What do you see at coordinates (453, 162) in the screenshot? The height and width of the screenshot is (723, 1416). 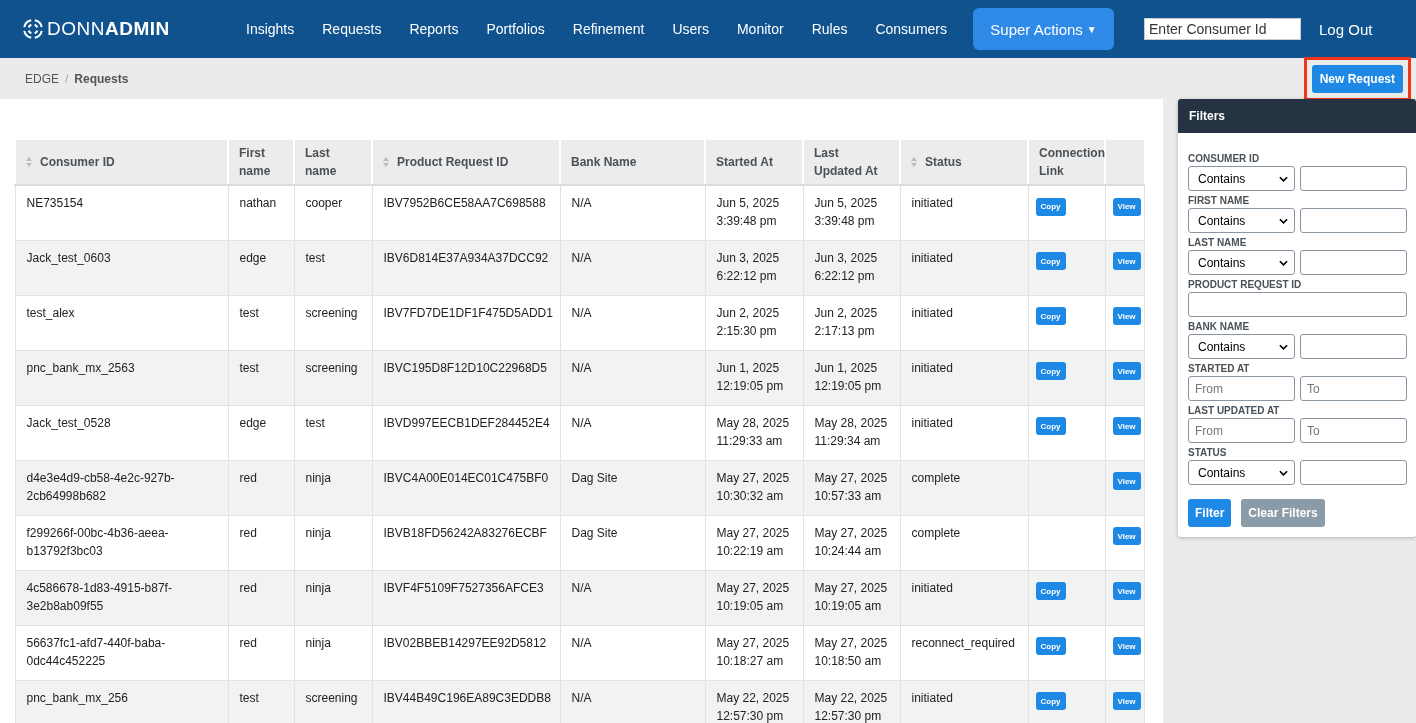 I see `column-header: Product Request ID` at bounding box center [453, 162].